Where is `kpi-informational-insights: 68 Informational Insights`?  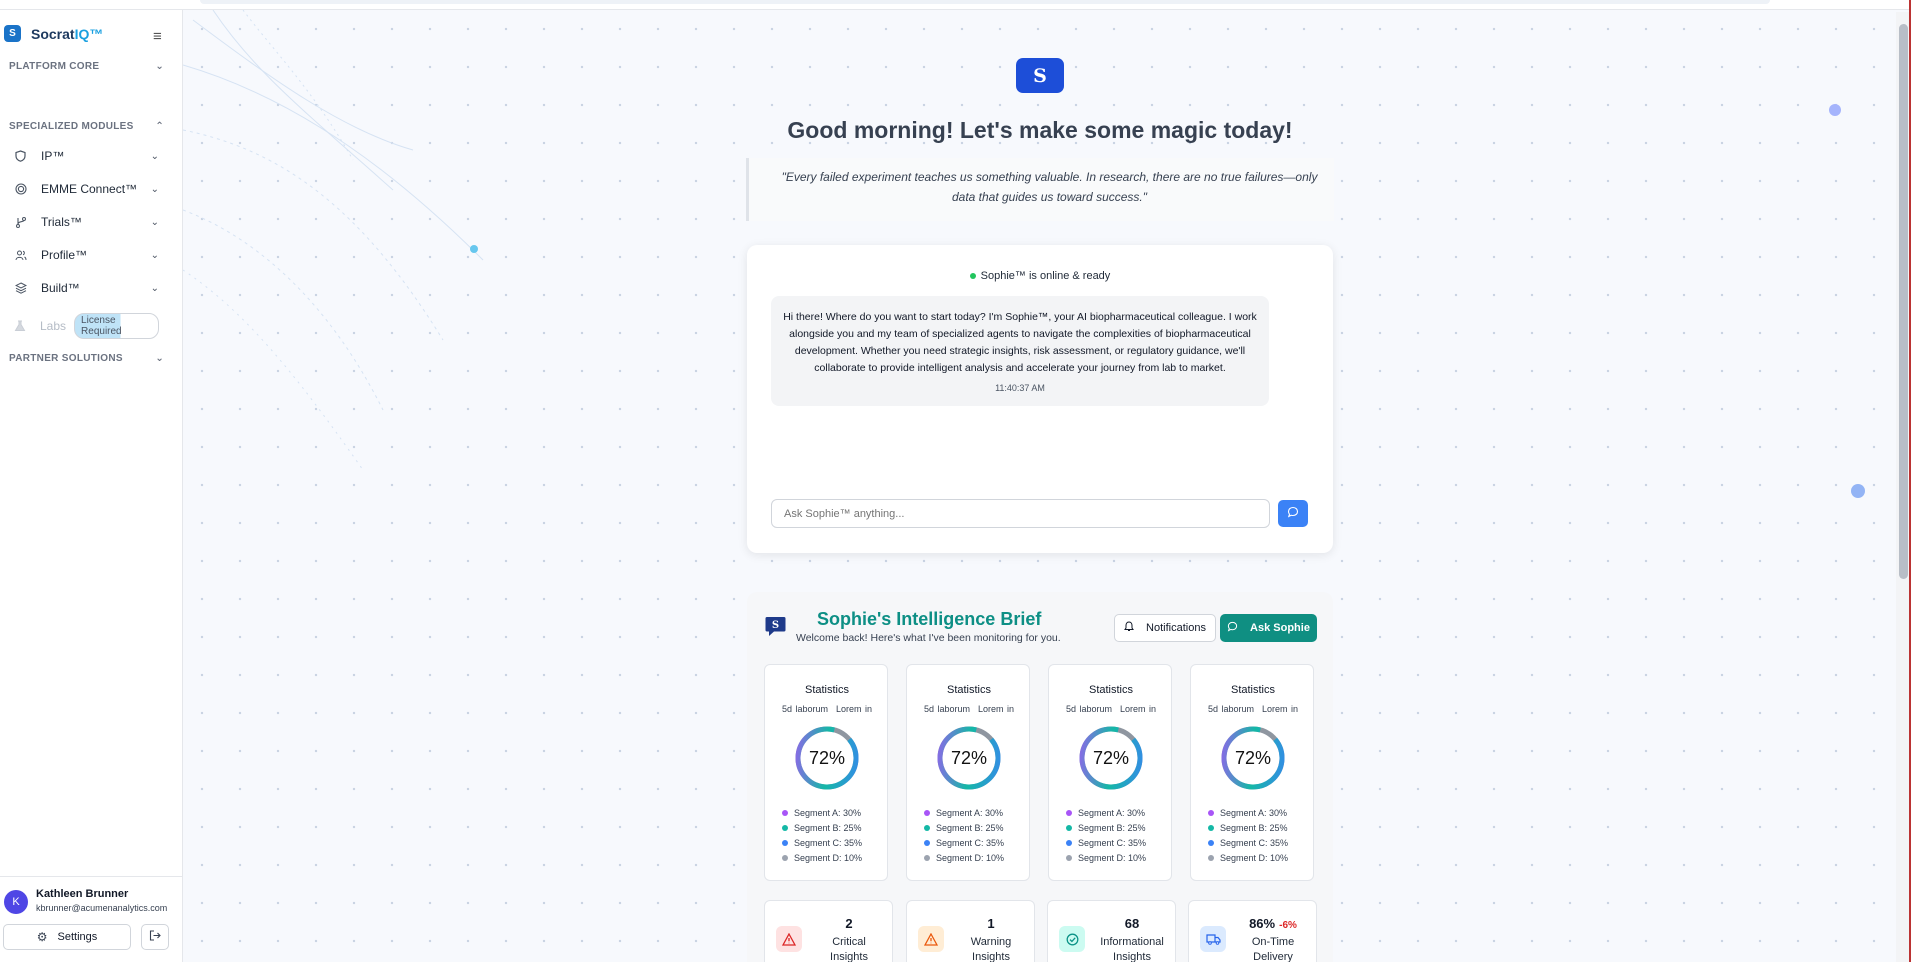 kpi-informational-insights: 68 Informational Insights is located at coordinates (1111, 931).